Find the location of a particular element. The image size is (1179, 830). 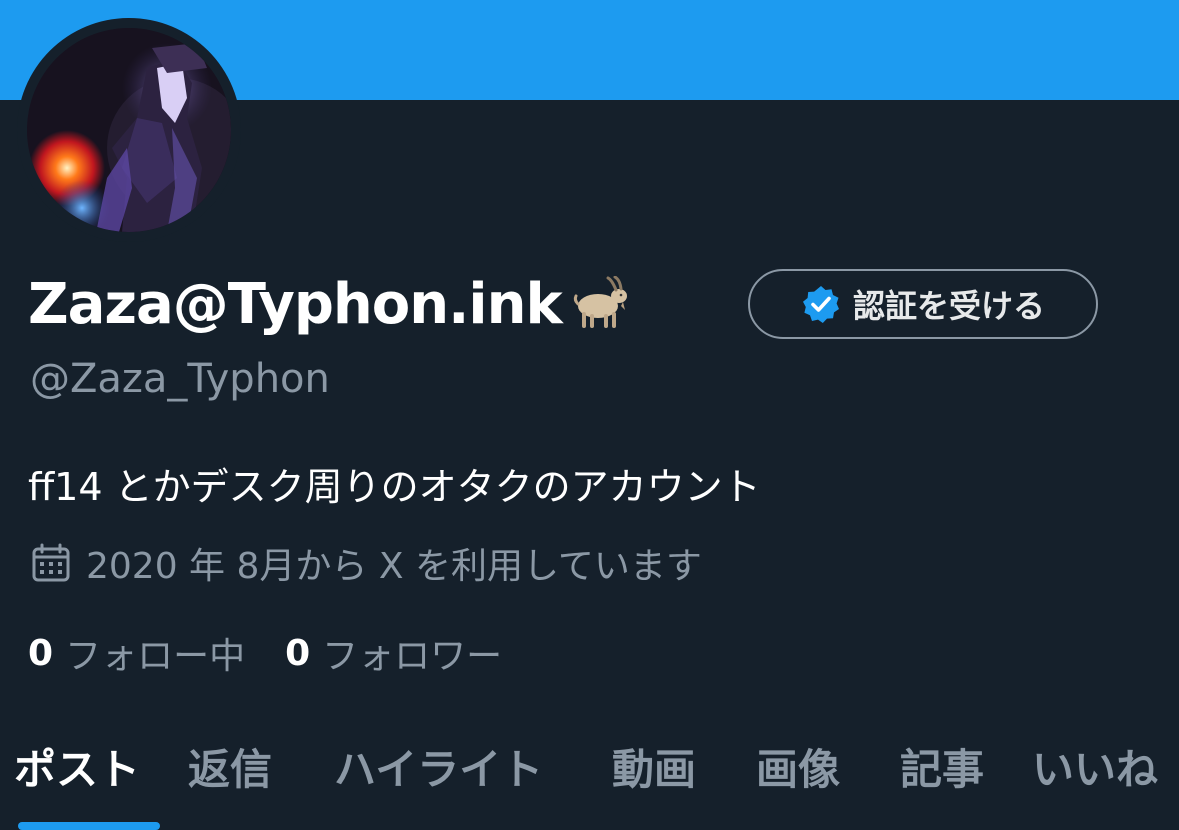

get-verified-label: 認証を受ける is located at coordinates (948, 306).